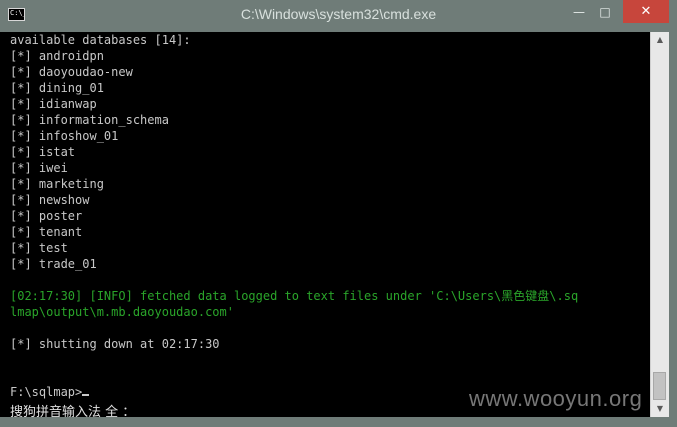 Image resolution: width=677 pixels, height=427 pixels. I want to click on console-line-text: [*] iwei, so click(39, 168).